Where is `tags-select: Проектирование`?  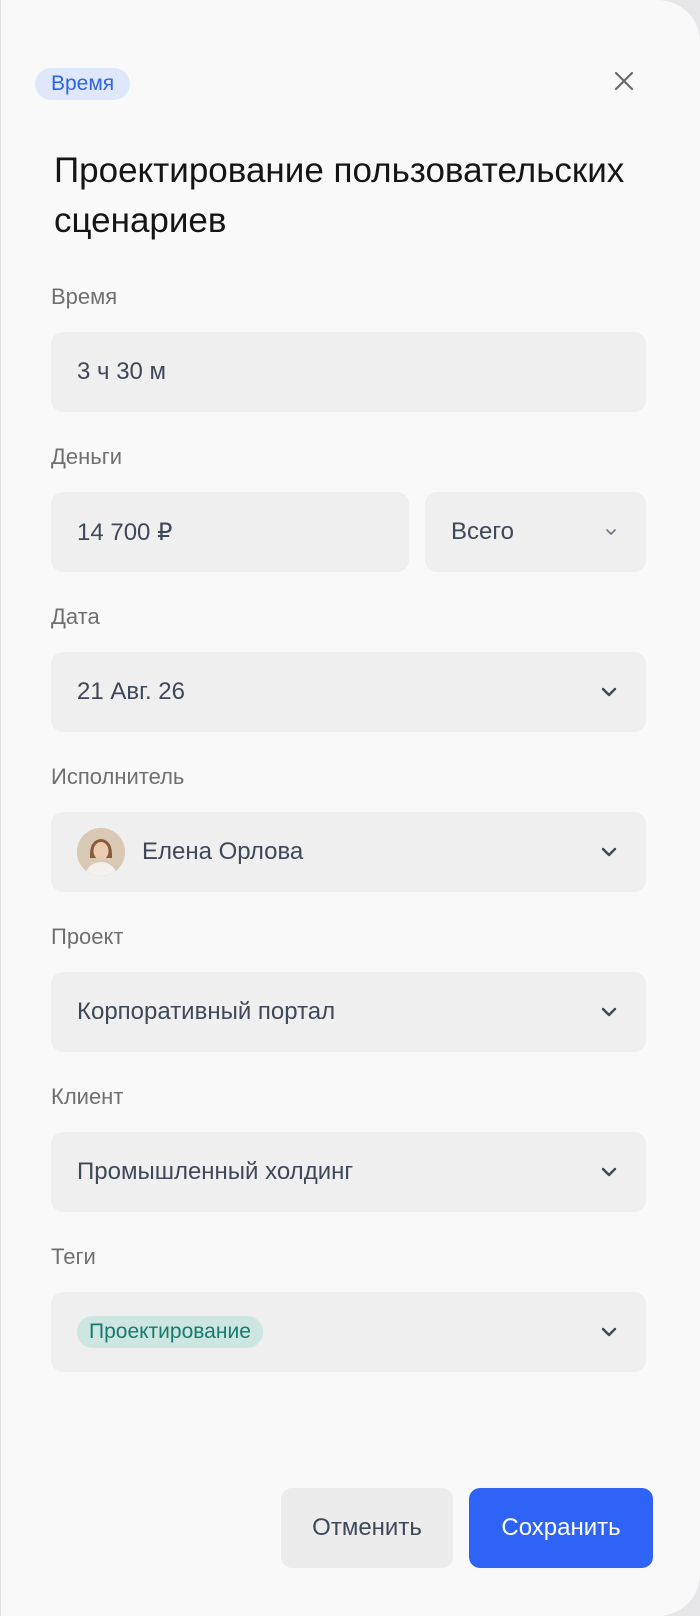
tags-select: Проектирование is located at coordinates (348, 1332).